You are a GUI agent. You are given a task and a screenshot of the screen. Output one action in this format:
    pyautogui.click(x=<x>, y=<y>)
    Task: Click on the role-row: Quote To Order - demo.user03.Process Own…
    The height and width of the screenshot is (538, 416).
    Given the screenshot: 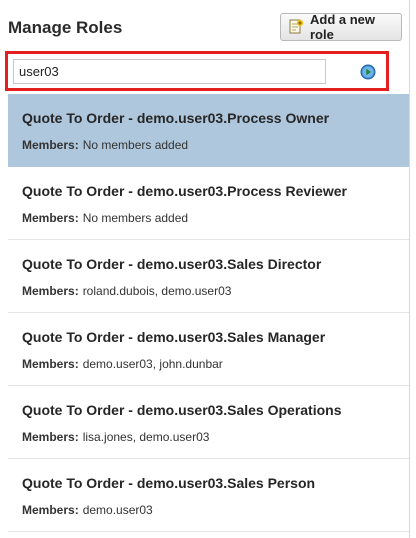 What is the action you would take?
    pyautogui.click(x=208, y=130)
    